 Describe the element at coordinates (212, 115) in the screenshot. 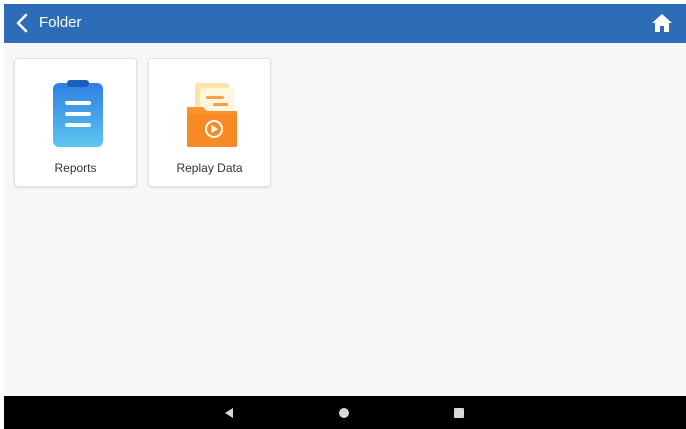

I see `folder-play-icon` at that location.